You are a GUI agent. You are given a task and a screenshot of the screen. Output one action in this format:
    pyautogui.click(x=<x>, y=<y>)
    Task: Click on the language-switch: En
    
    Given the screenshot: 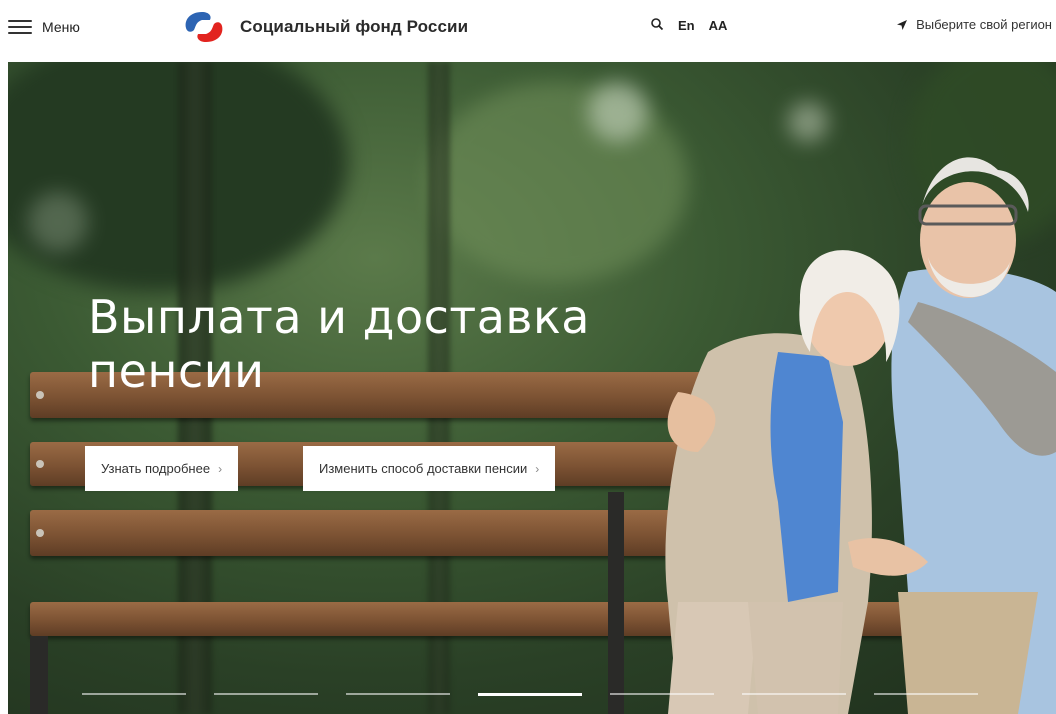 What is the action you would take?
    pyautogui.click(x=686, y=25)
    